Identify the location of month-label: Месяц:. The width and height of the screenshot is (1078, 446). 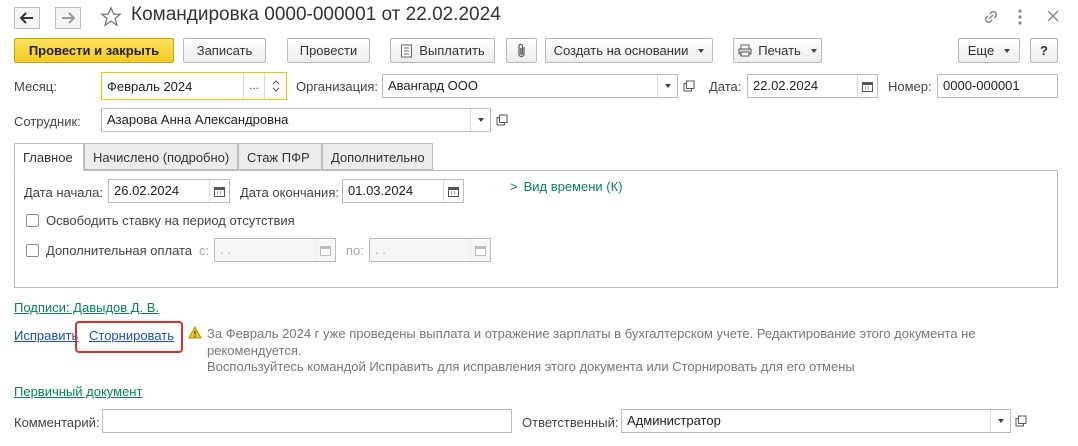
(35, 86).